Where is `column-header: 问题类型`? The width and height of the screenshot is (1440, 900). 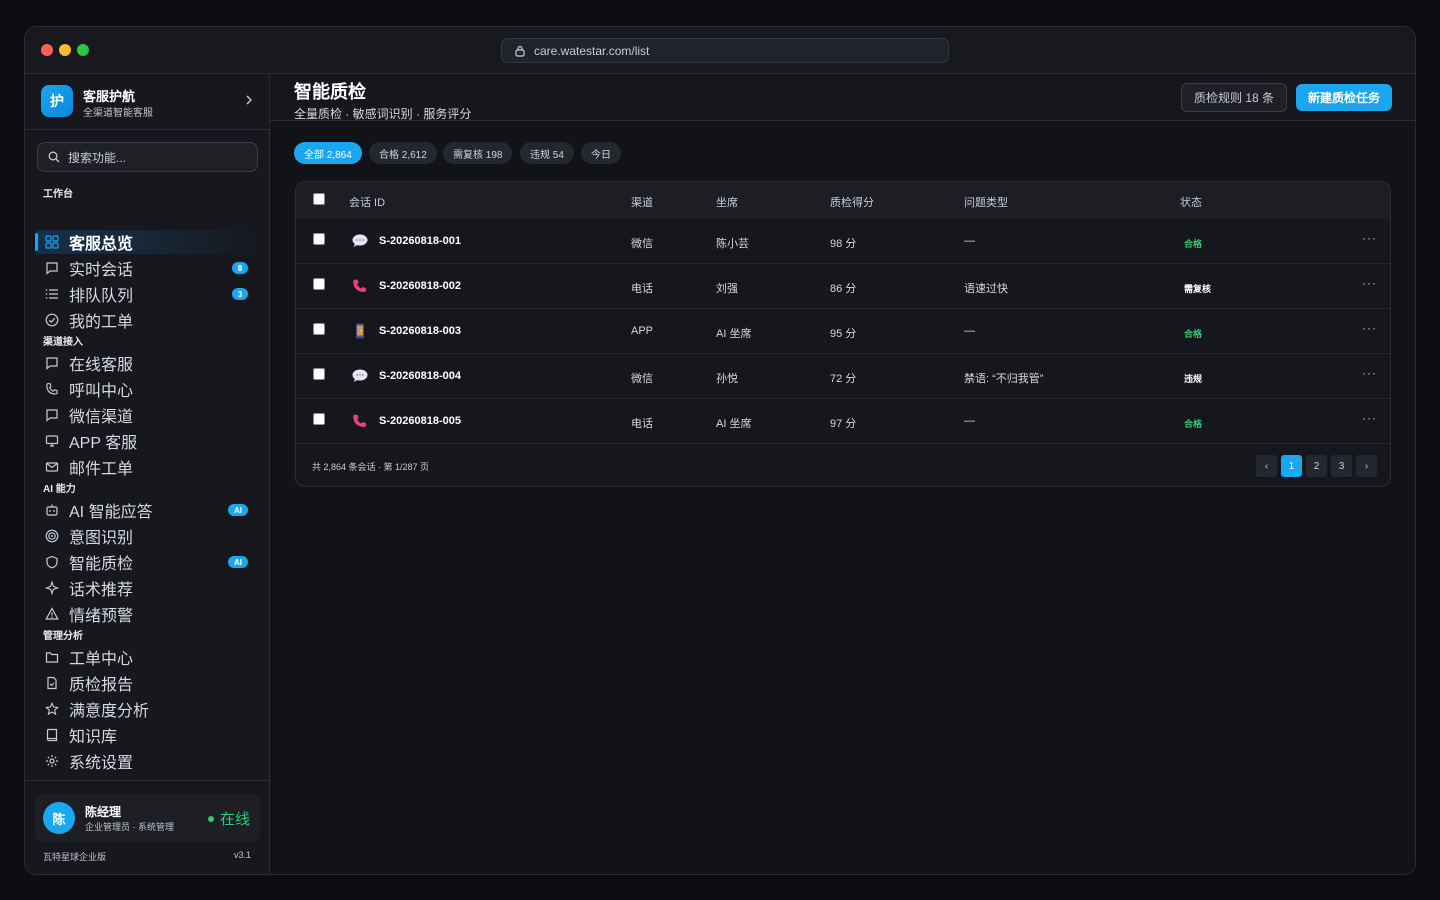
column-header: 问题类型 is located at coordinates (986, 203).